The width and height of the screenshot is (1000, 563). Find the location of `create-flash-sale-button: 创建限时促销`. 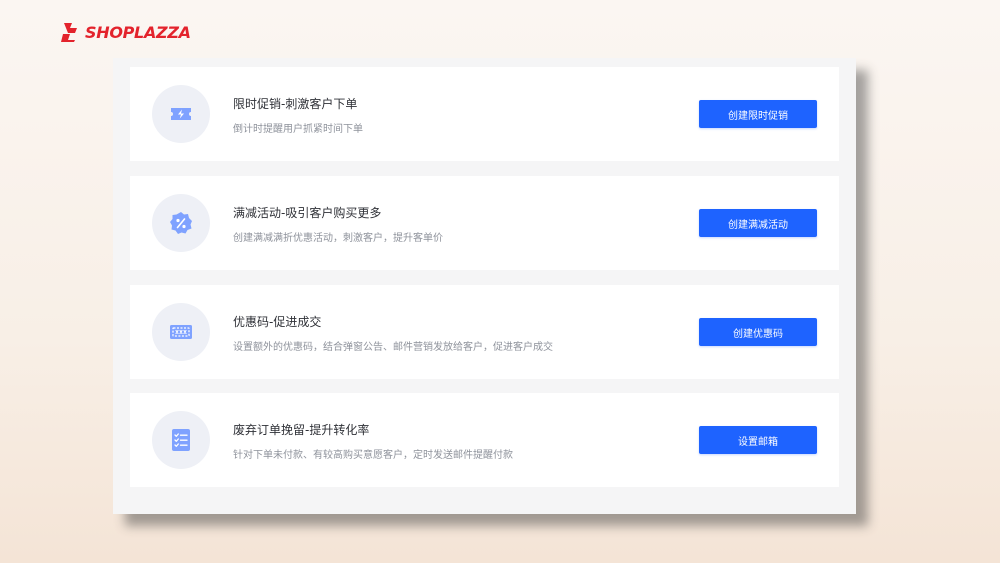

create-flash-sale-button: 创建限时促销 is located at coordinates (758, 114).